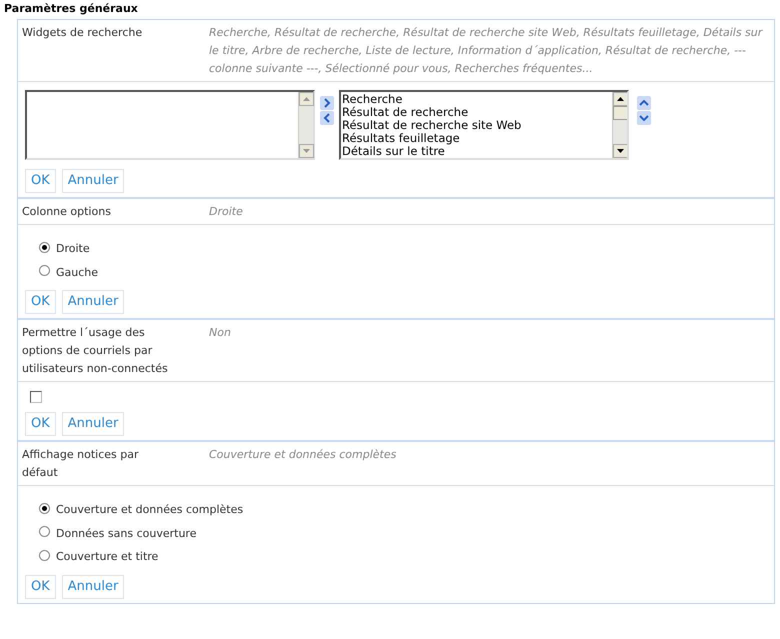  I want to click on move-up-icon, so click(644, 103).